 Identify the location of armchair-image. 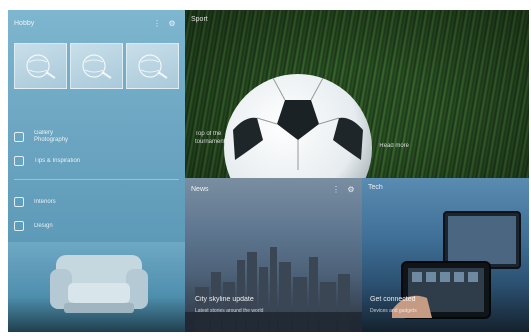
(99, 284).